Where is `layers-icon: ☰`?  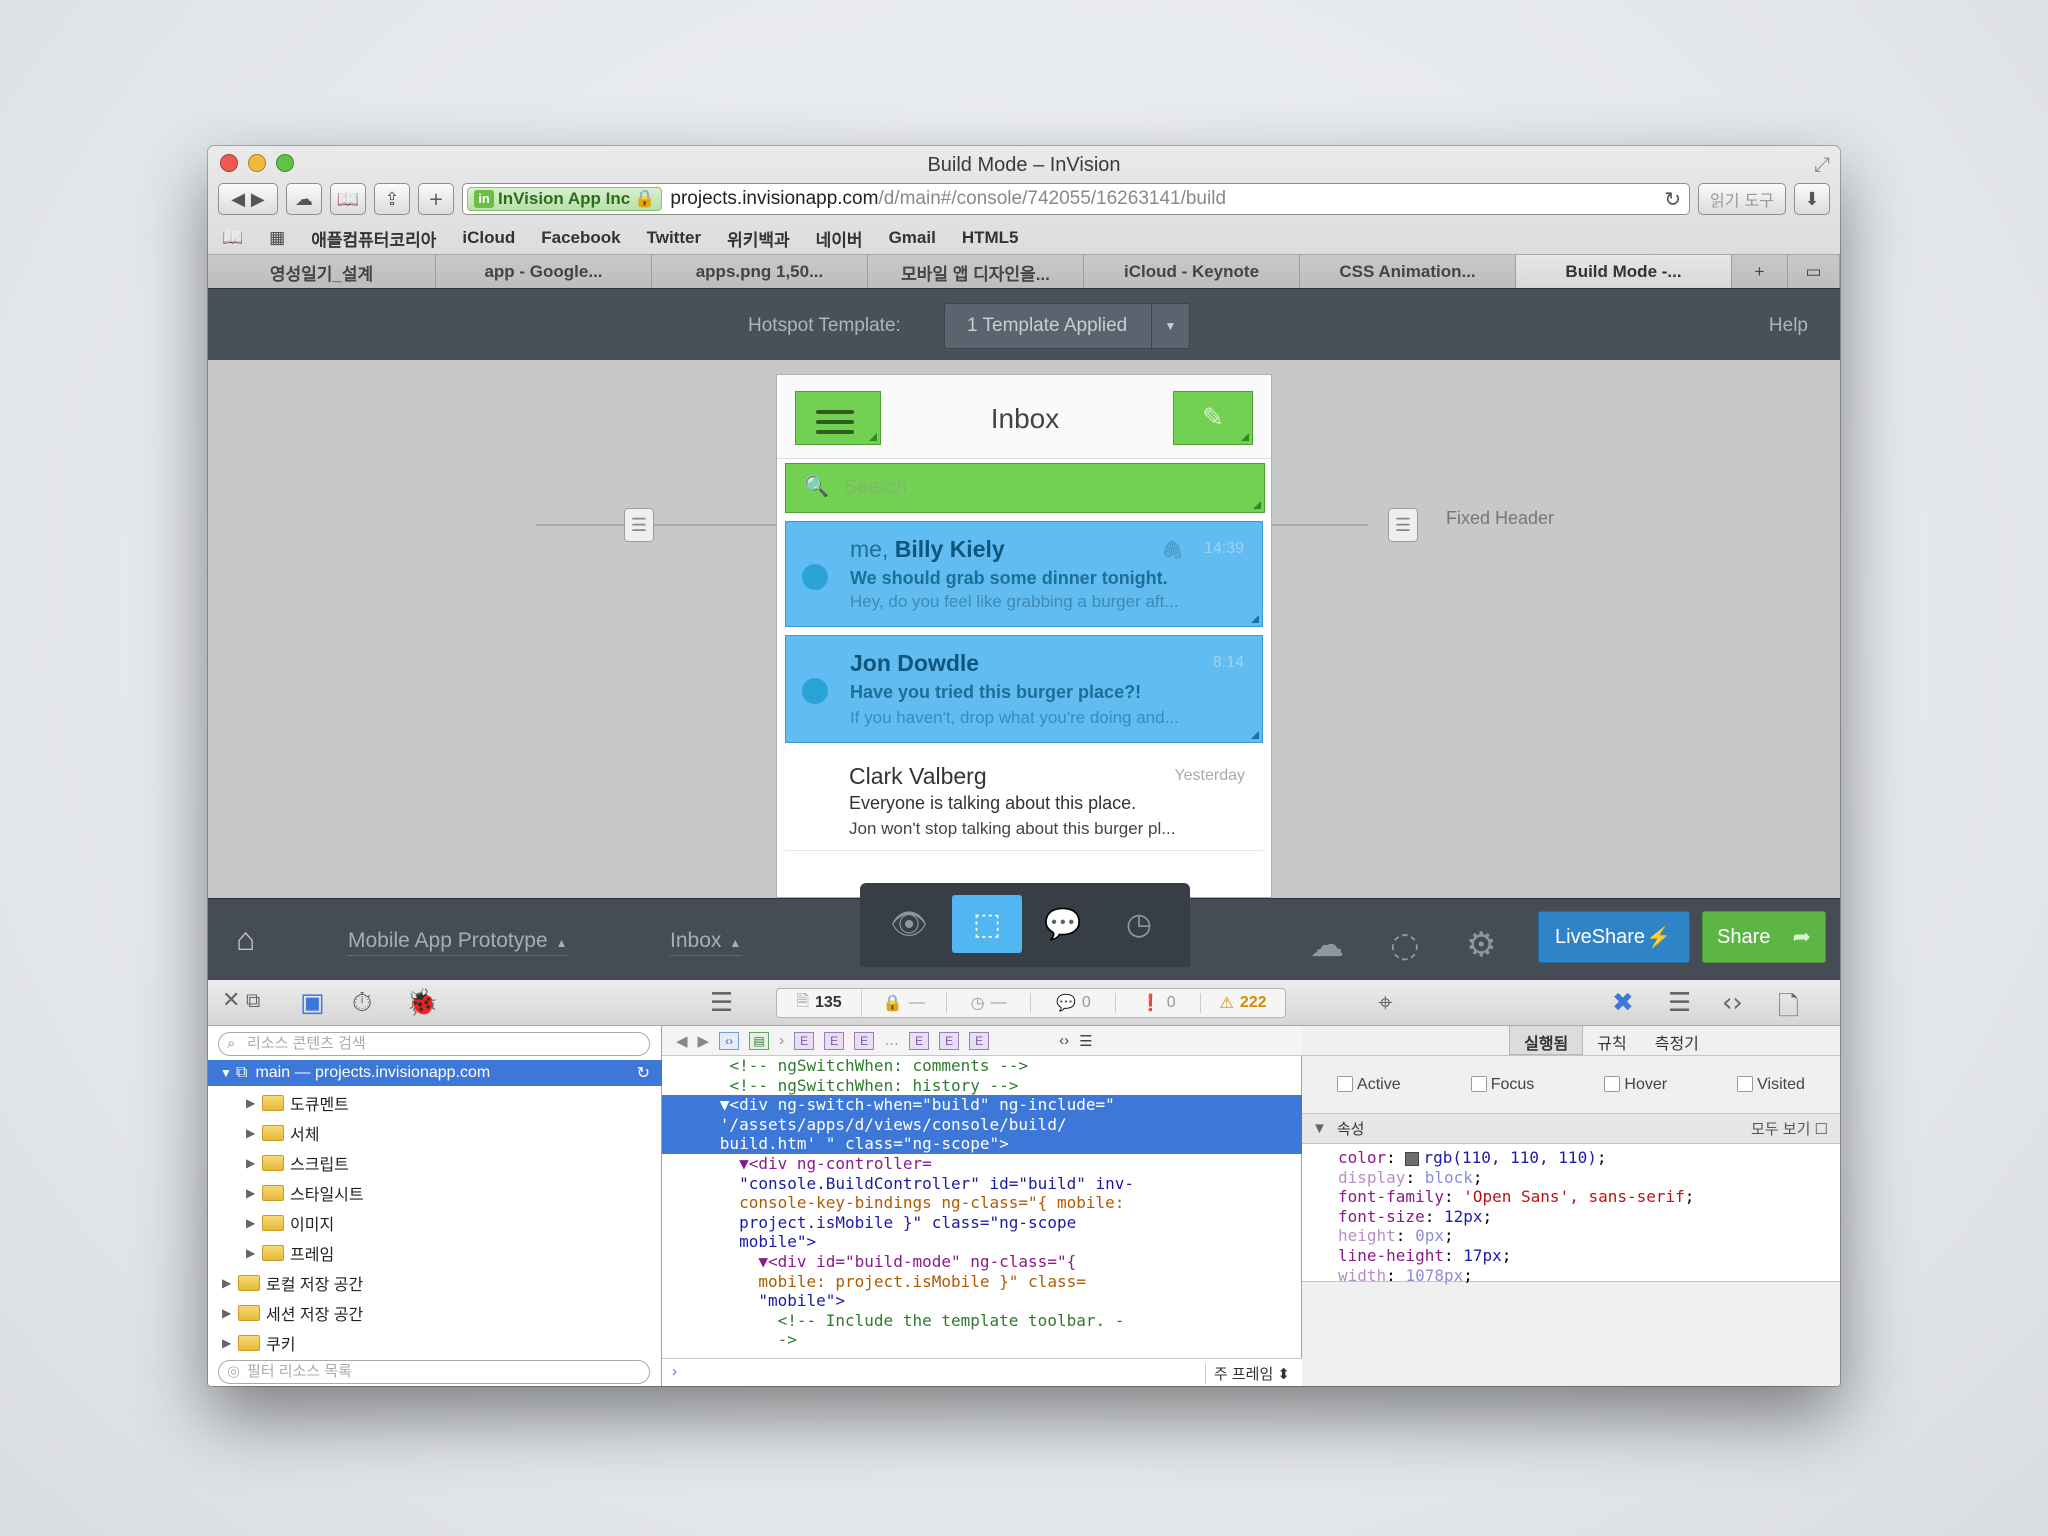 layers-icon: ☰ is located at coordinates (1679, 1003).